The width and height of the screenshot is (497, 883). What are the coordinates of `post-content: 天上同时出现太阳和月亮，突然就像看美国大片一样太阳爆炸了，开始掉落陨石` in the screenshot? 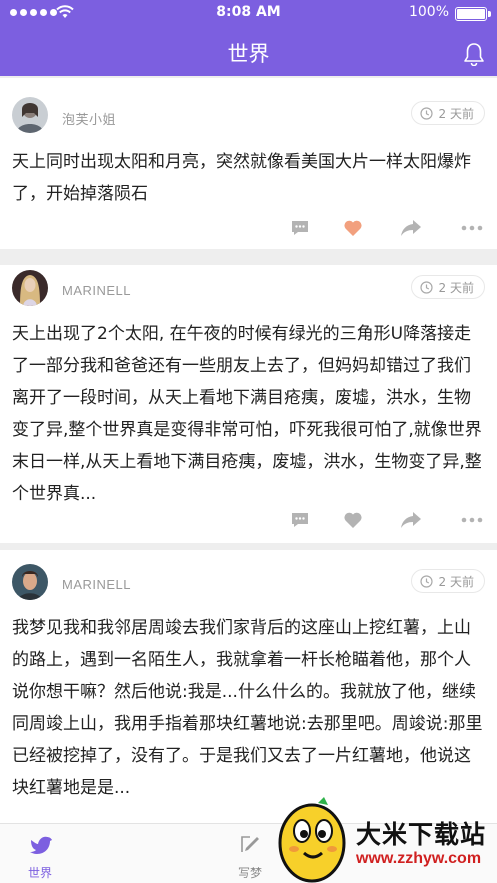 It's located at (249, 178).